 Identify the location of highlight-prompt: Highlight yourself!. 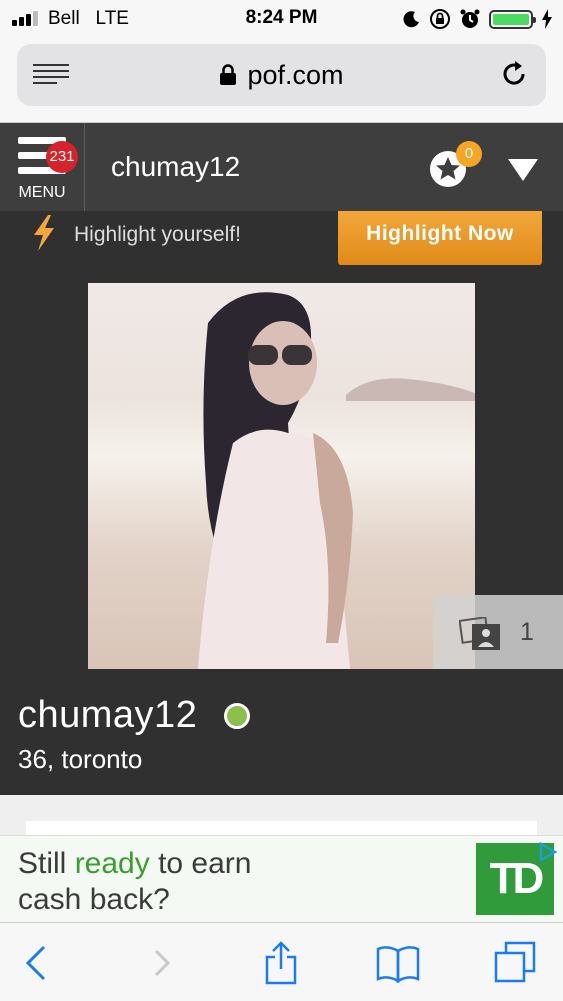
(157, 234).